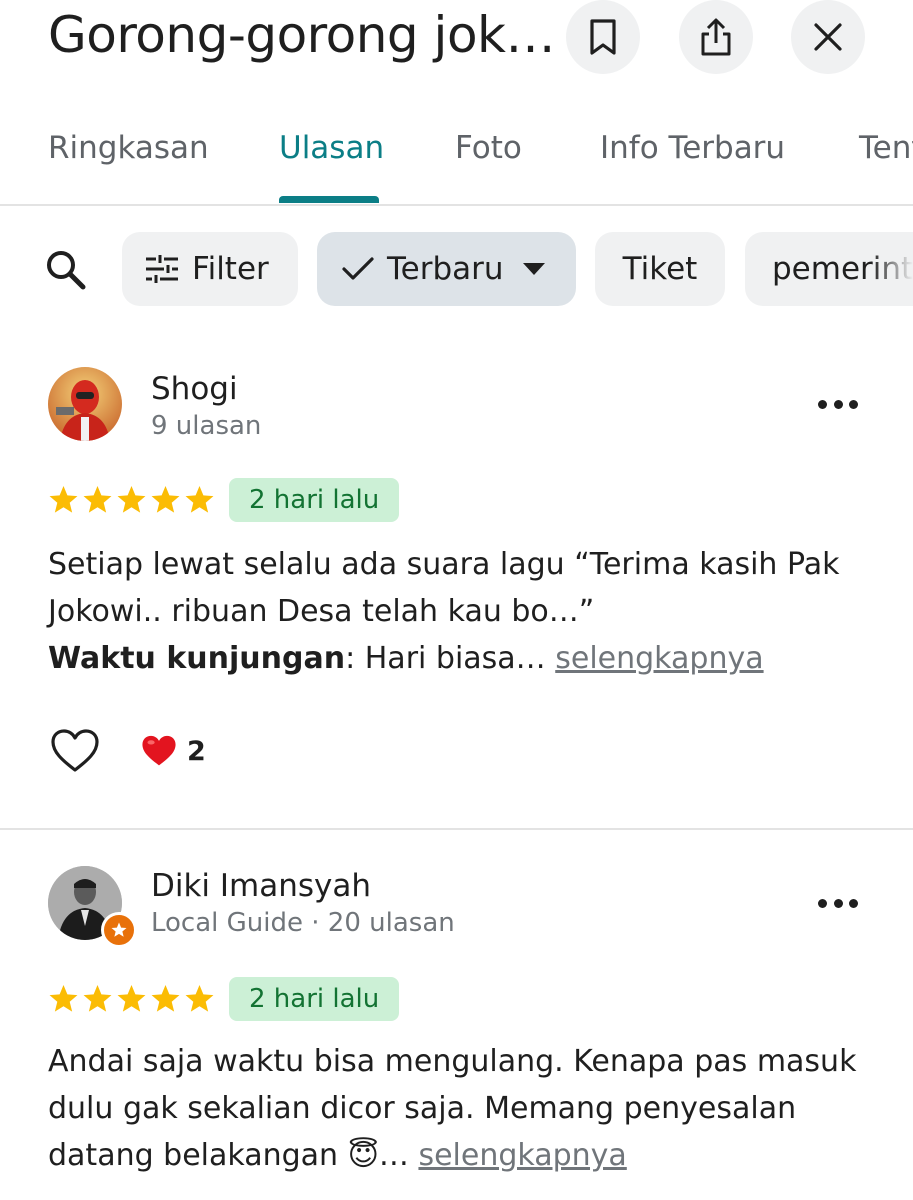 This screenshot has height=1200, width=913. Describe the element at coordinates (162, 269) in the screenshot. I see `tune-icon` at that location.